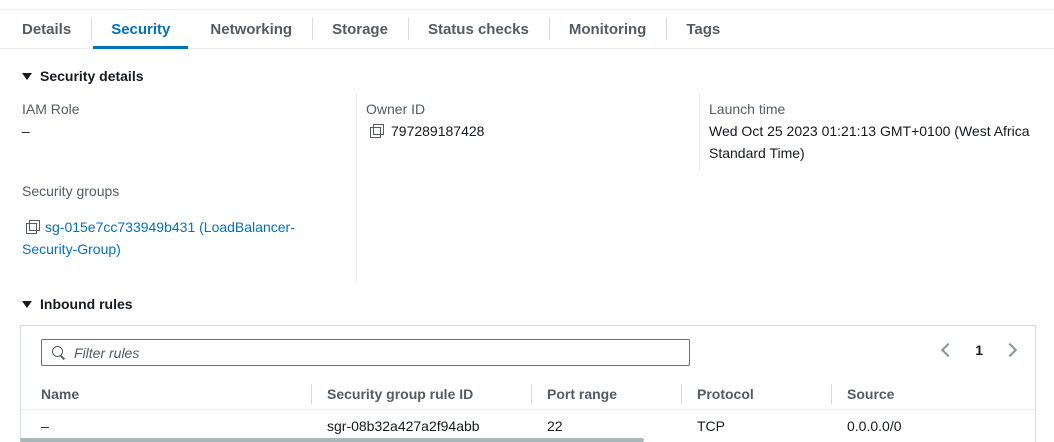 The height and width of the screenshot is (442, 1054). What do you see at coordinates (71, 191) in the screenshot?
I see `security-groups-label: Security groups` at bounding box center [71, 191].